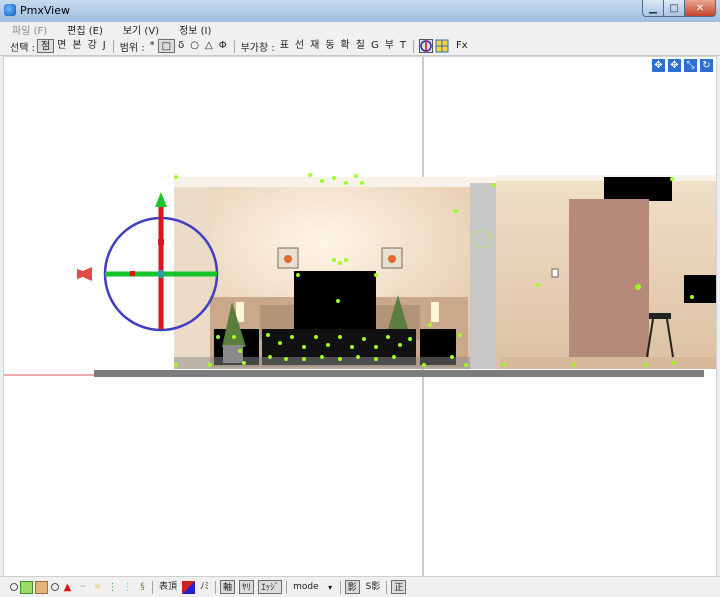  I want to click on scale-button: ﾉﾐ, so click(204, 587).